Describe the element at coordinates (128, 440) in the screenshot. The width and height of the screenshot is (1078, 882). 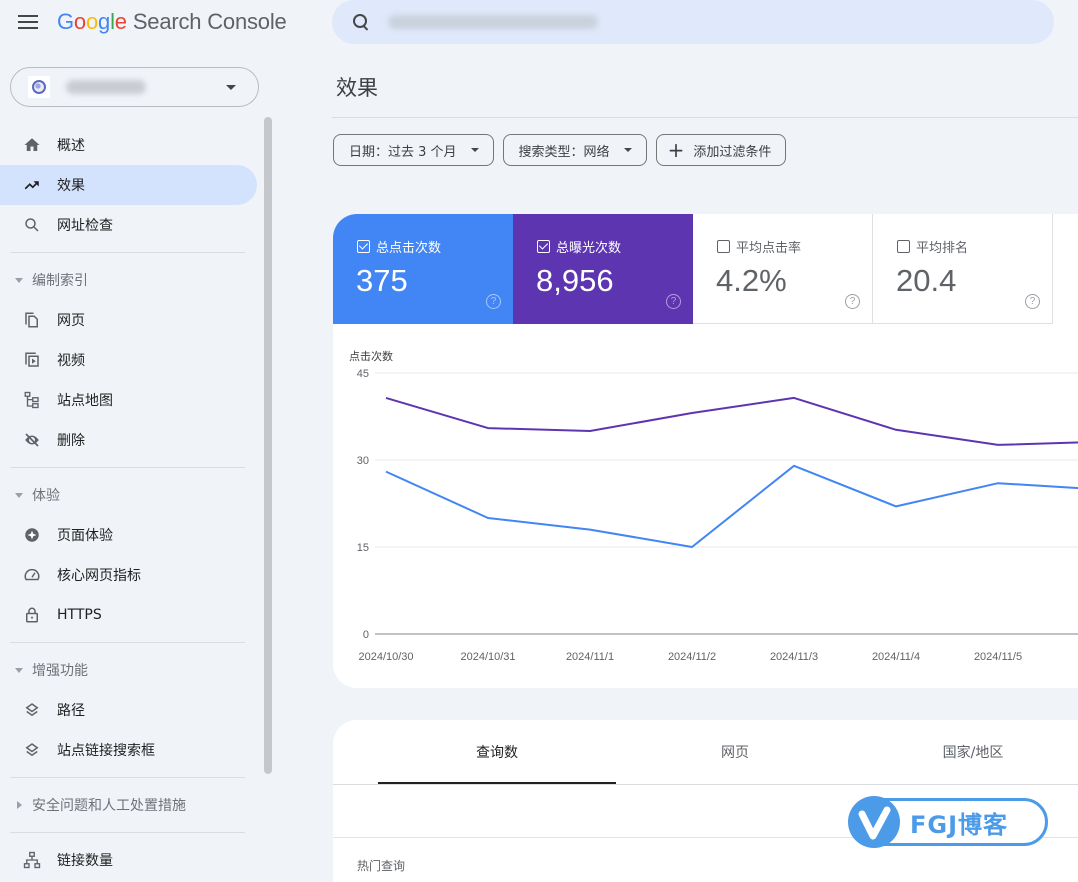
I see `sidebar-item-removals: 删除` at that location.